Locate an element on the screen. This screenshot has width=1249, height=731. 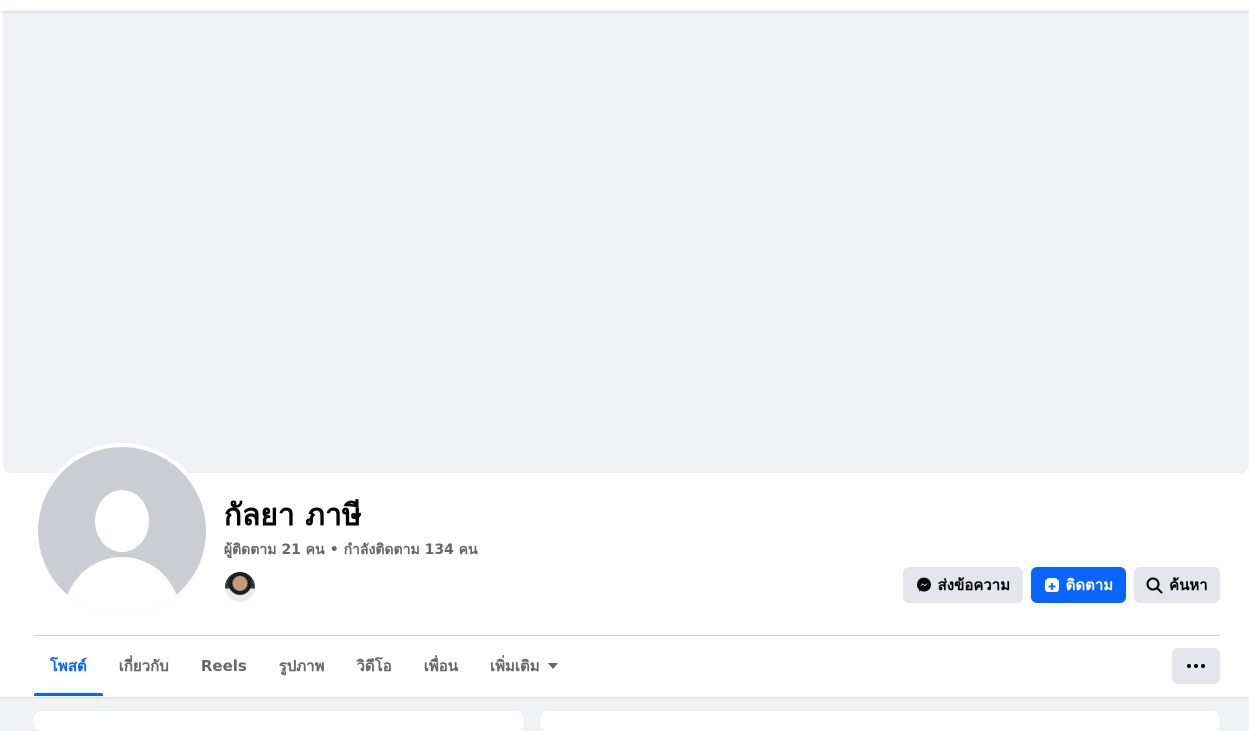
search-button-label: ค้นหา is located at coordinates (1188, 585).